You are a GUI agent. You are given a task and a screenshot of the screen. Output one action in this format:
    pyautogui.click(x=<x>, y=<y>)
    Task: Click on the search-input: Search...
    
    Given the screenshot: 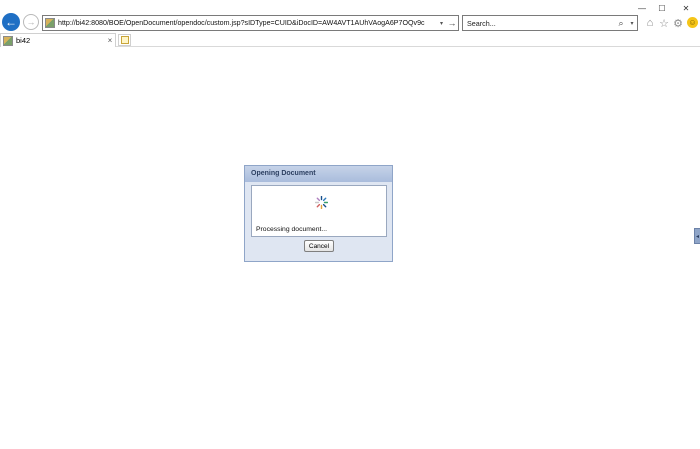 What is the action you would take?
    pyautogui.click(x=541, y=23)
    